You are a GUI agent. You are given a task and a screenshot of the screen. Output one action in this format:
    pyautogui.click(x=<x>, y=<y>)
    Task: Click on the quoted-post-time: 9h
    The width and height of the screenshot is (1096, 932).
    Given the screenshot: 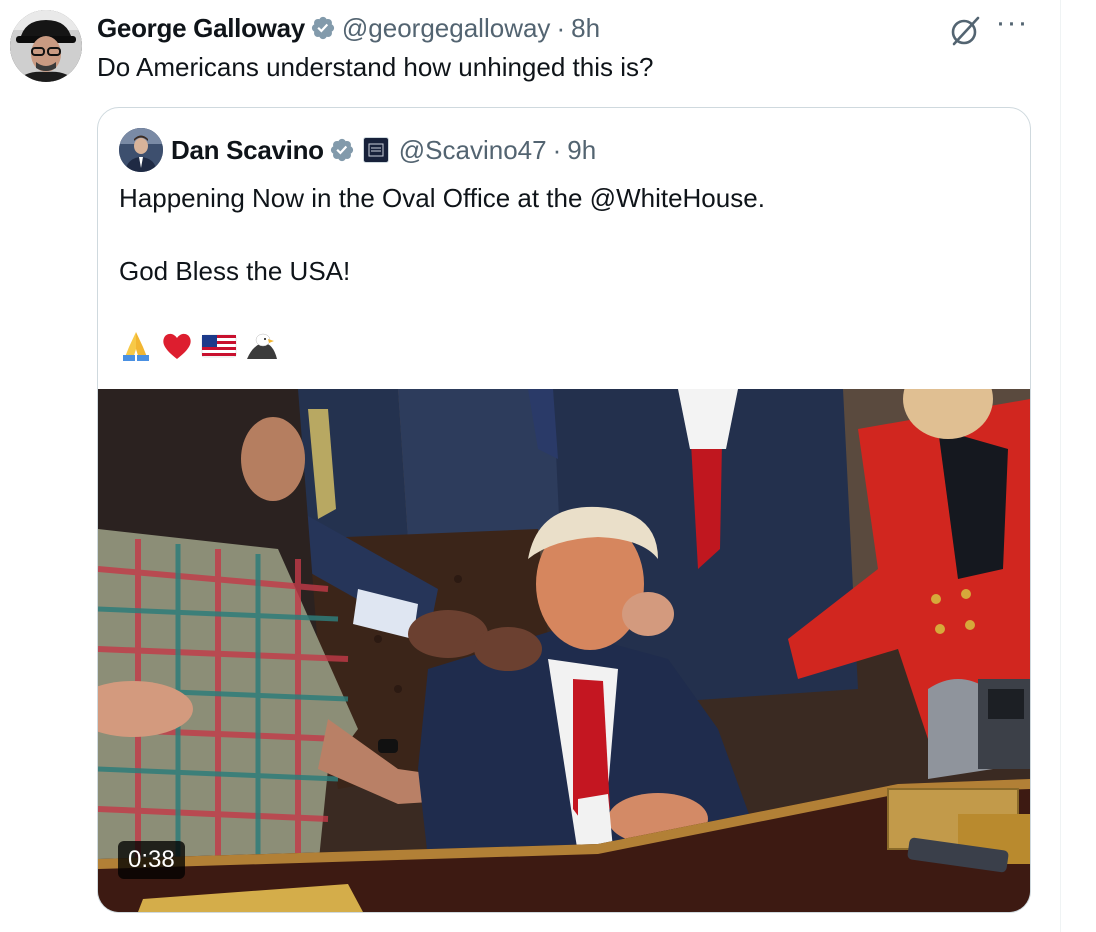 What is the action you would take?
    pyautogui.click(x=581, y=150)
    